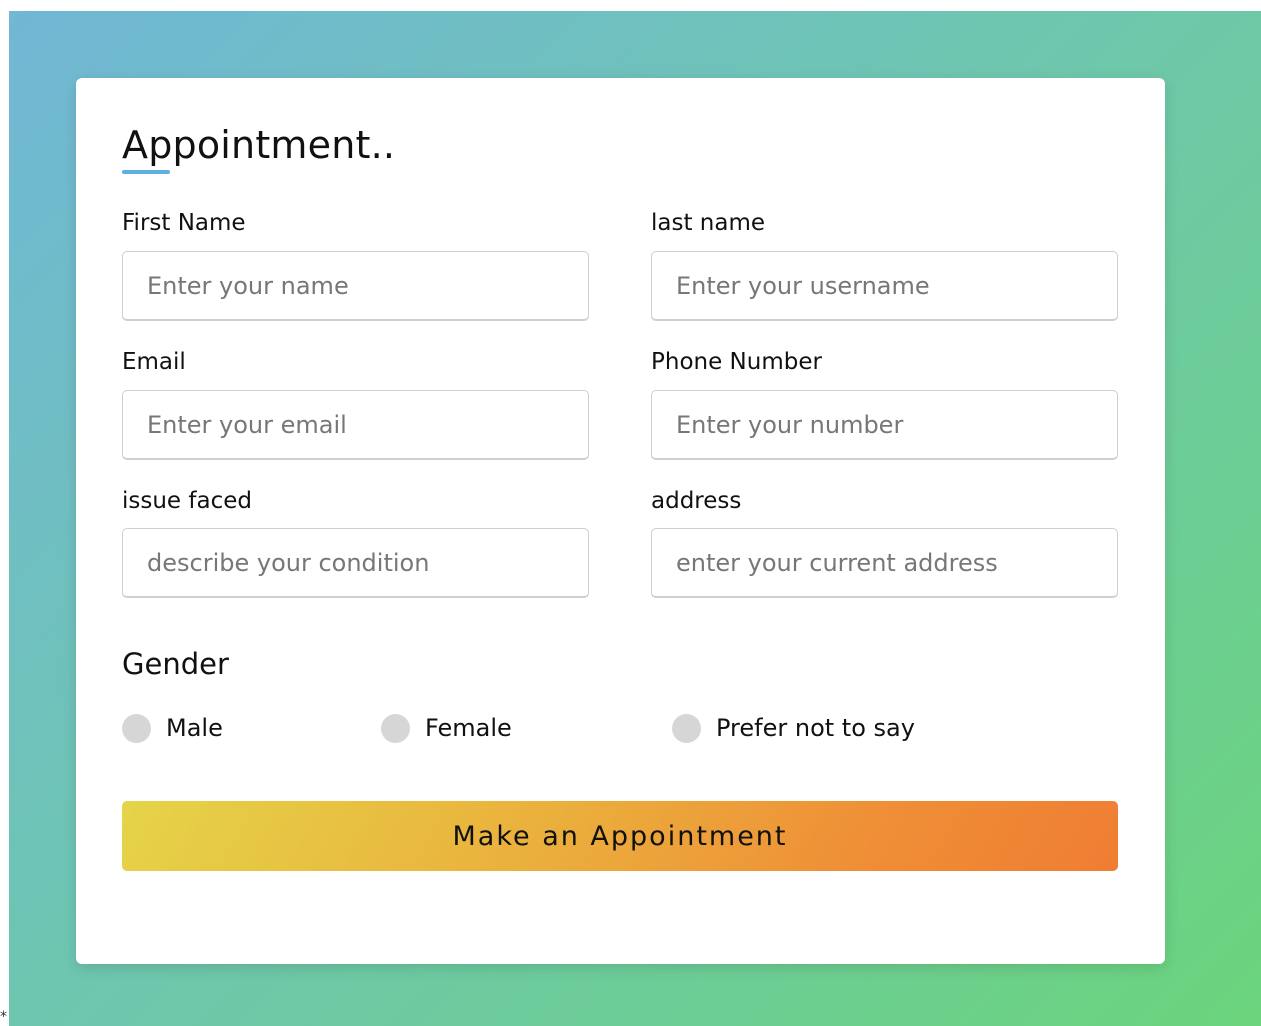 Image resolution: width=1261 pixels, height=1026 pixels. What do you see at coordinates (175, 664) in the screenshot?
I see `gender-heading: Gender` at bounding box center [175, 664].